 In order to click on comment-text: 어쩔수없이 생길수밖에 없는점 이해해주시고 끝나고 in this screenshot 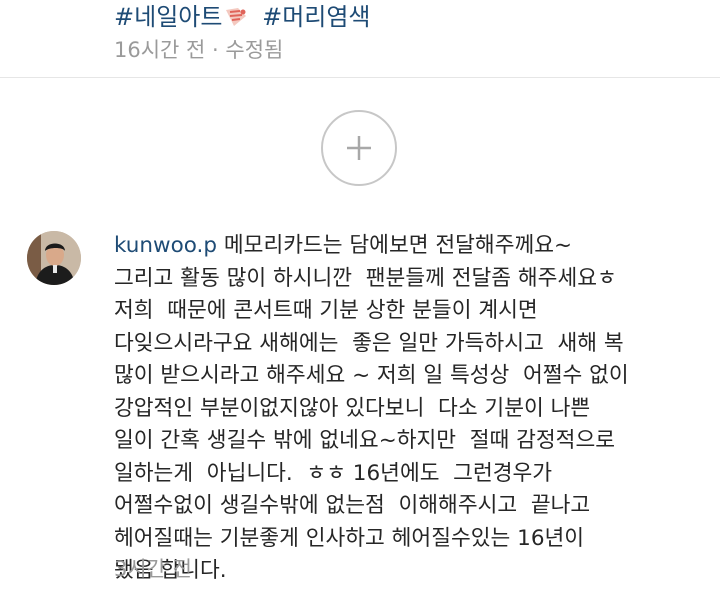, I will do `click(352, 505)`.